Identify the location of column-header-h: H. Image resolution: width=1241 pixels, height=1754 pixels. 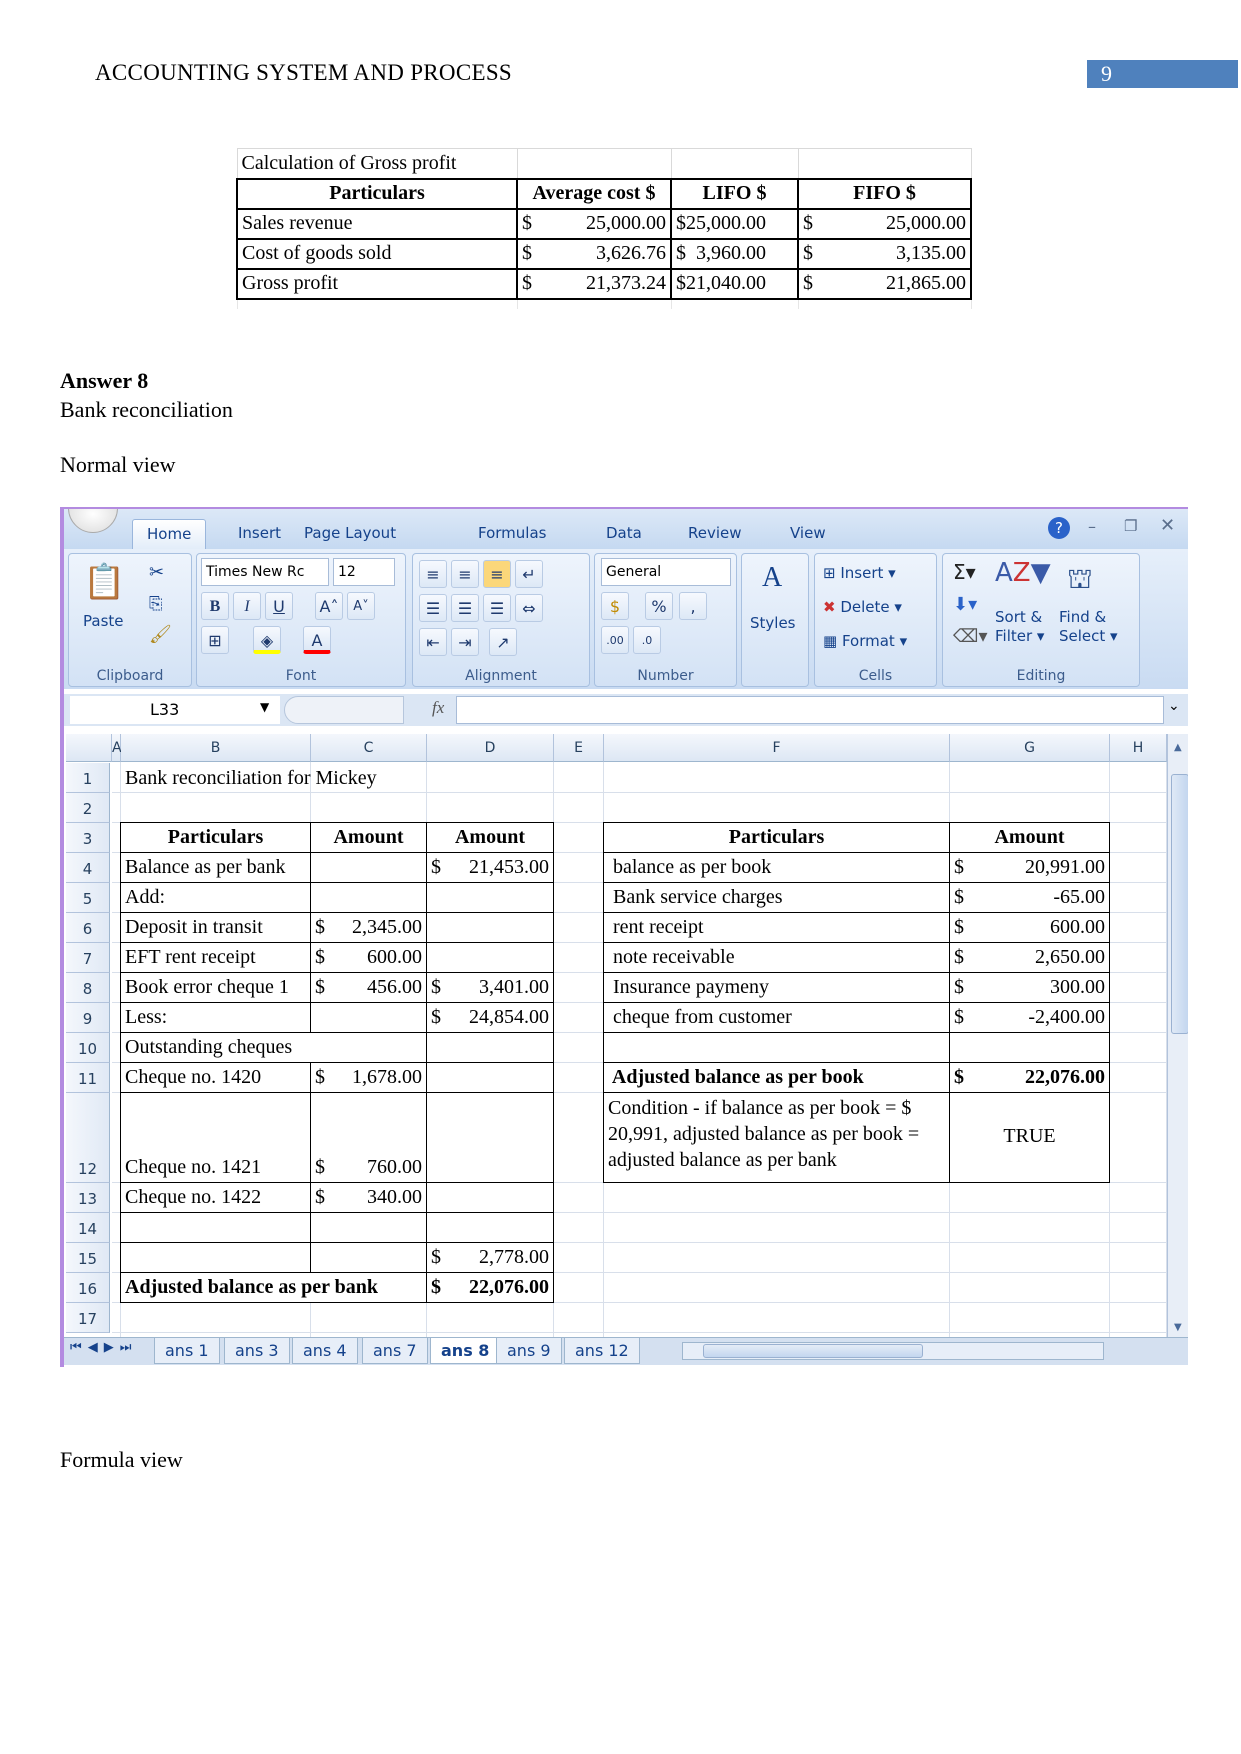
(1138, 748).